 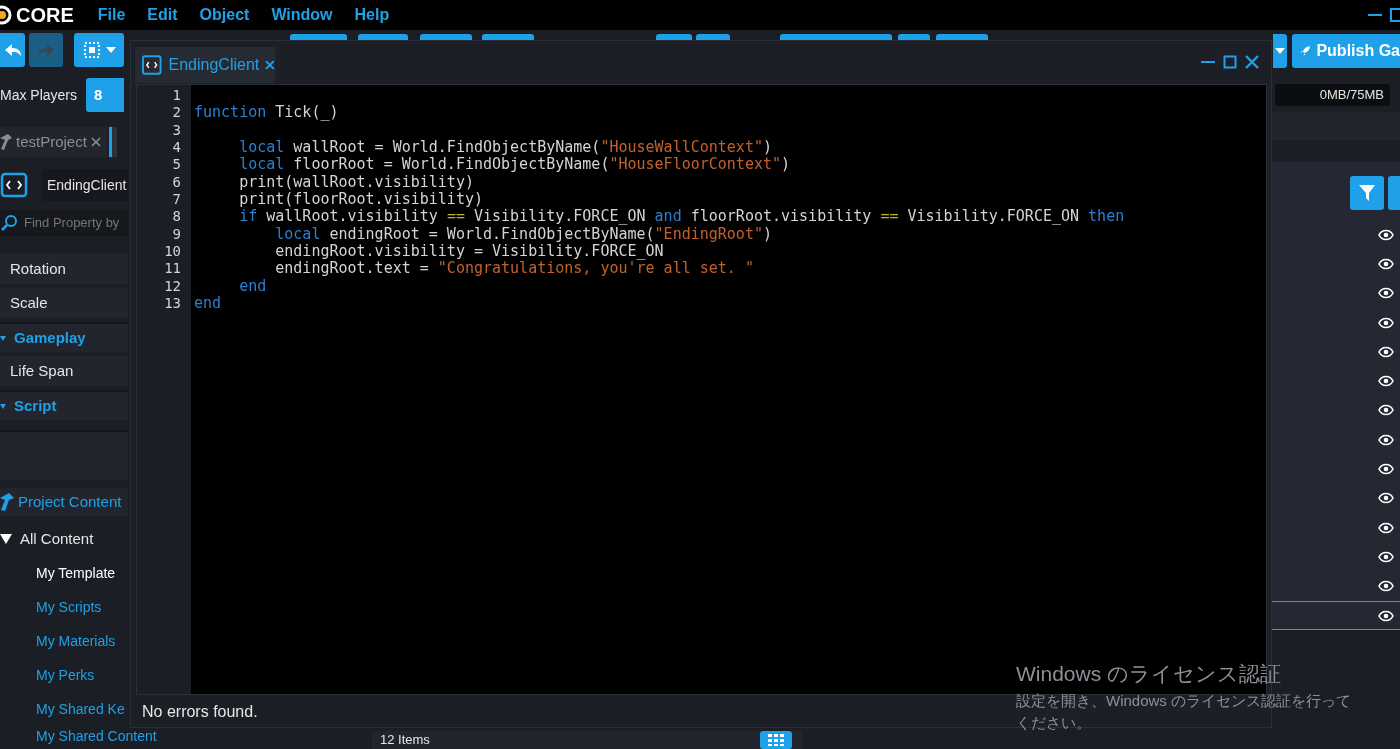 I want to click on redo-icon, so click(x=46, y=50).